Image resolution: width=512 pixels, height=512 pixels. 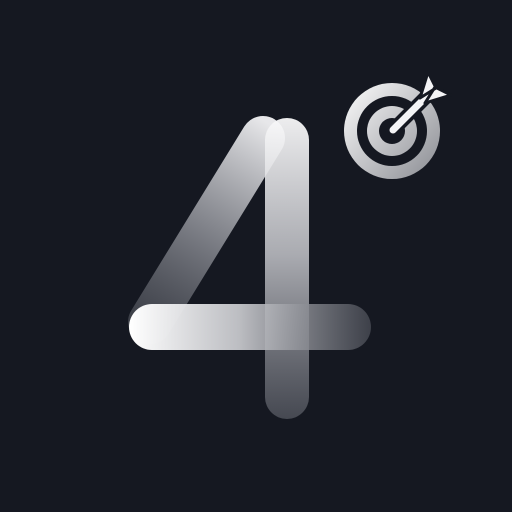 I want to click on target-arrow-icon, so click(x=398, y=124).